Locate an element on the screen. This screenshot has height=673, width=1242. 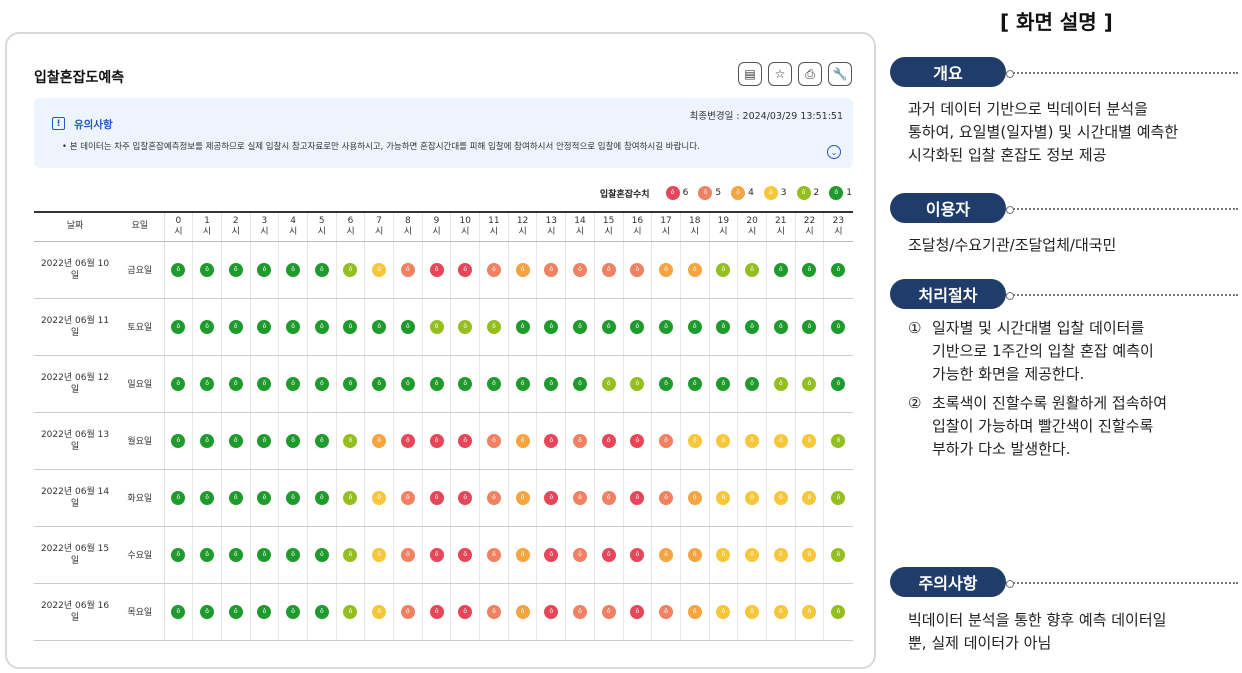
legend-label: 2 is located at coordinates (816, 193).